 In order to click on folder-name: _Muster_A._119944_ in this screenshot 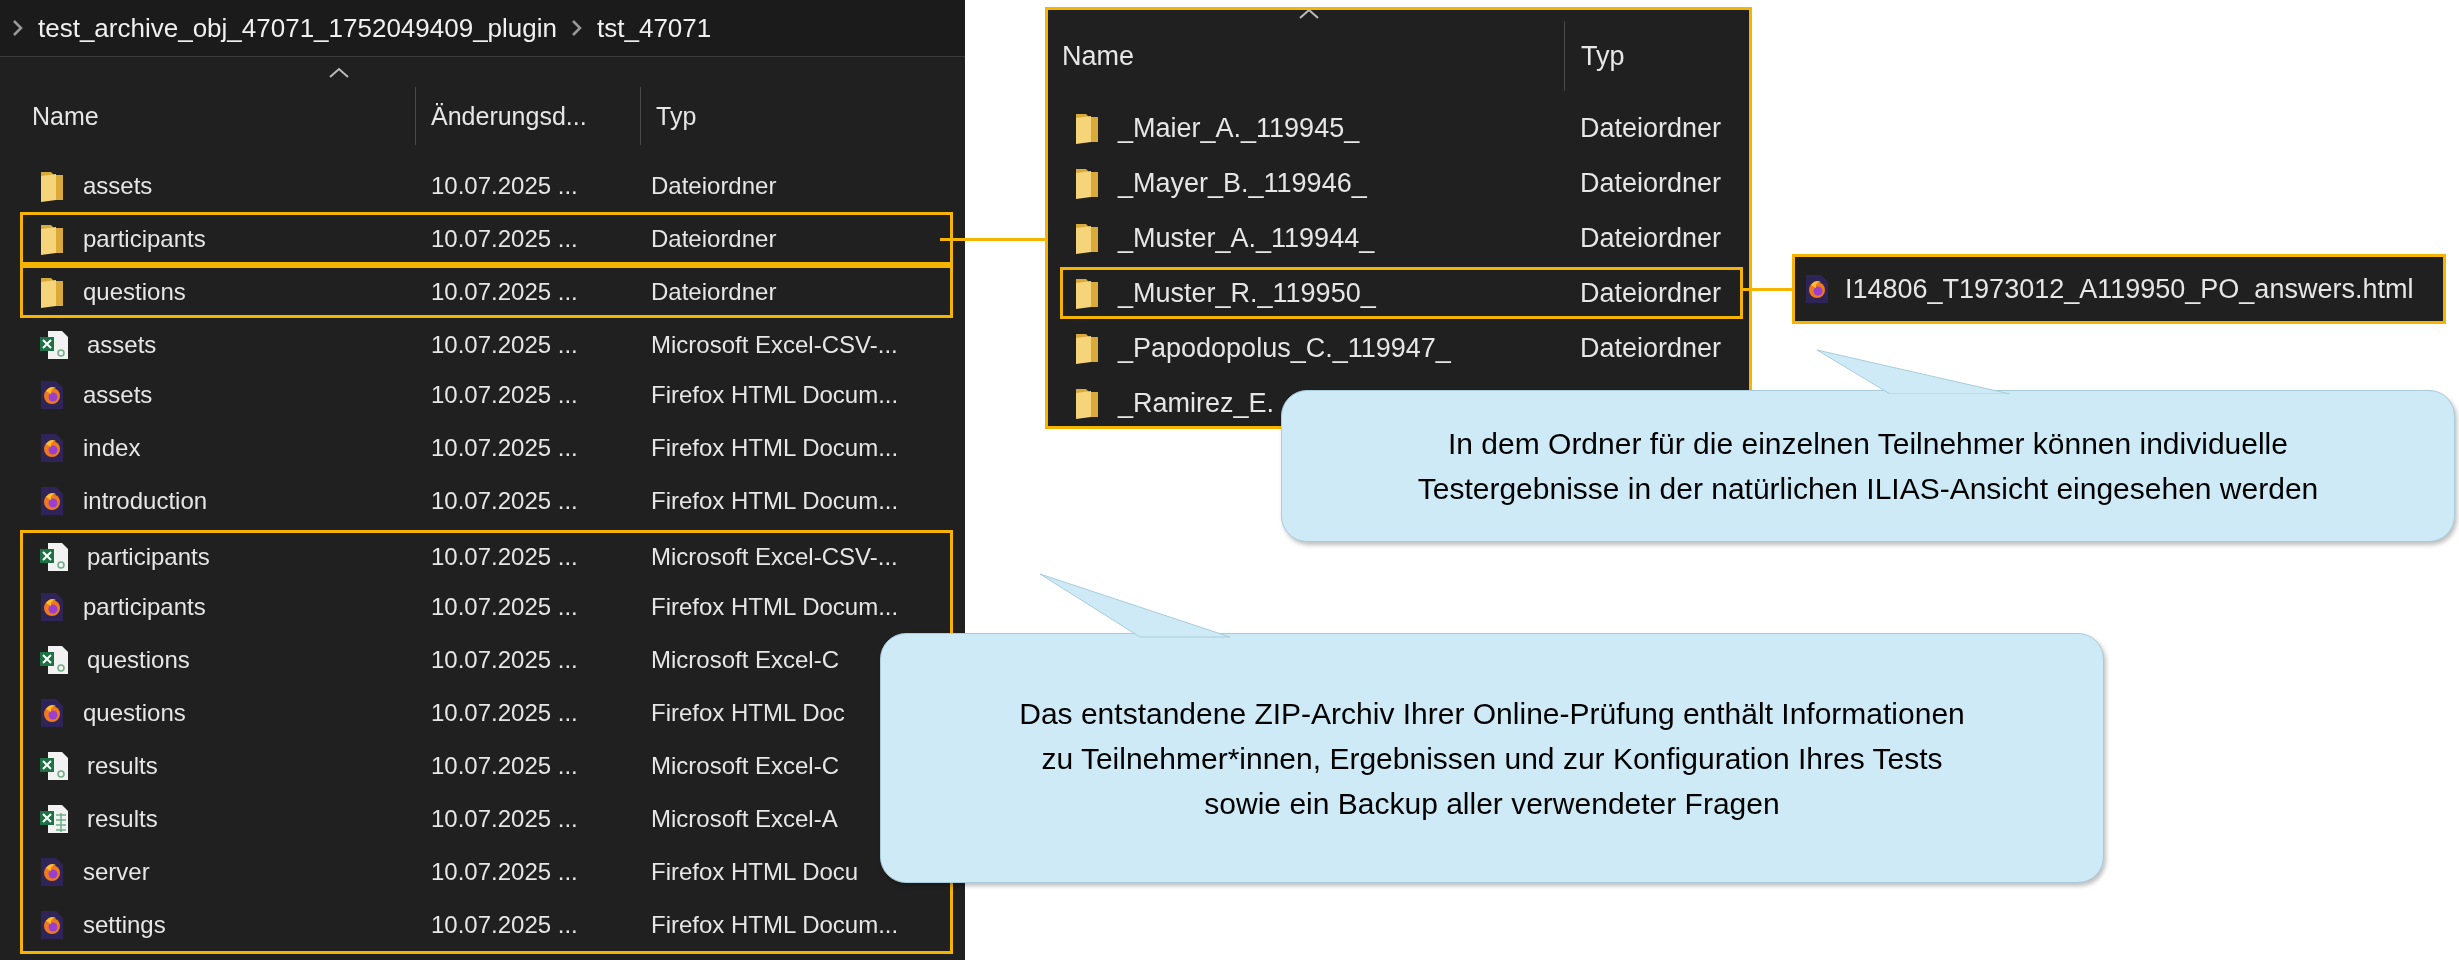, I will do `click(1246, 238)`.